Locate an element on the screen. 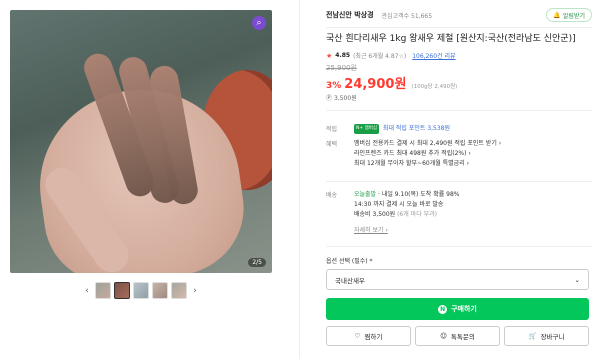 This screenshot has width=600, height=359. thumbnail-strip: ‹ › is located at coordinates (141, 290).